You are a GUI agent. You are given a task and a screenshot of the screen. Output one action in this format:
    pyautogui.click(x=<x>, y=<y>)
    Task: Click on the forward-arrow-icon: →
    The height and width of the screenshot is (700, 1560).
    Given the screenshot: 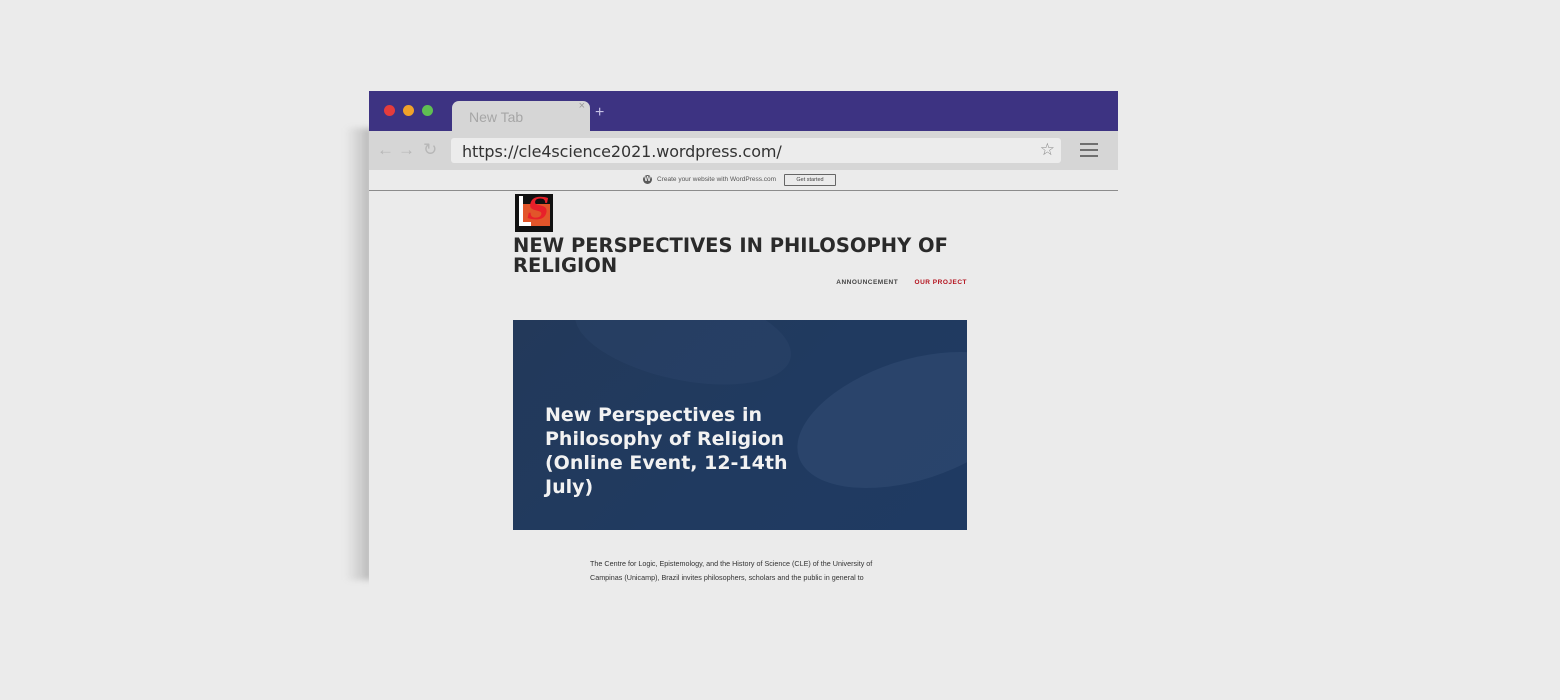 What is the action you would take?
    pyautogui.click(x=406, y=149)
    